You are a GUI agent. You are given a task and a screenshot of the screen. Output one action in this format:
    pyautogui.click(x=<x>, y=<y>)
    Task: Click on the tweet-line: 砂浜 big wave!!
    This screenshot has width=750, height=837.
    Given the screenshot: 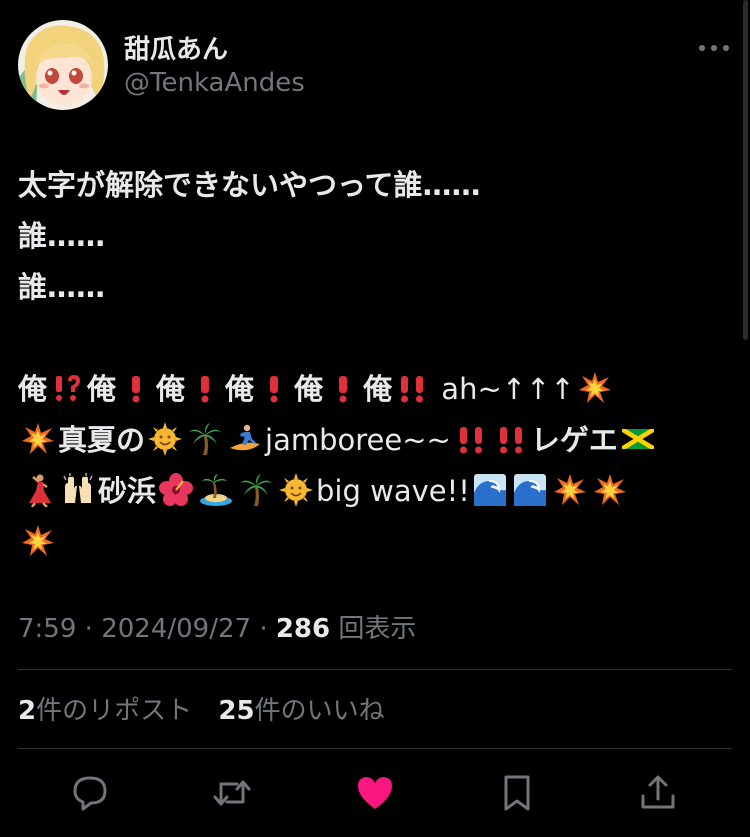 What is the action you would take?
    pyautogui.click(x=374, y=491)
    